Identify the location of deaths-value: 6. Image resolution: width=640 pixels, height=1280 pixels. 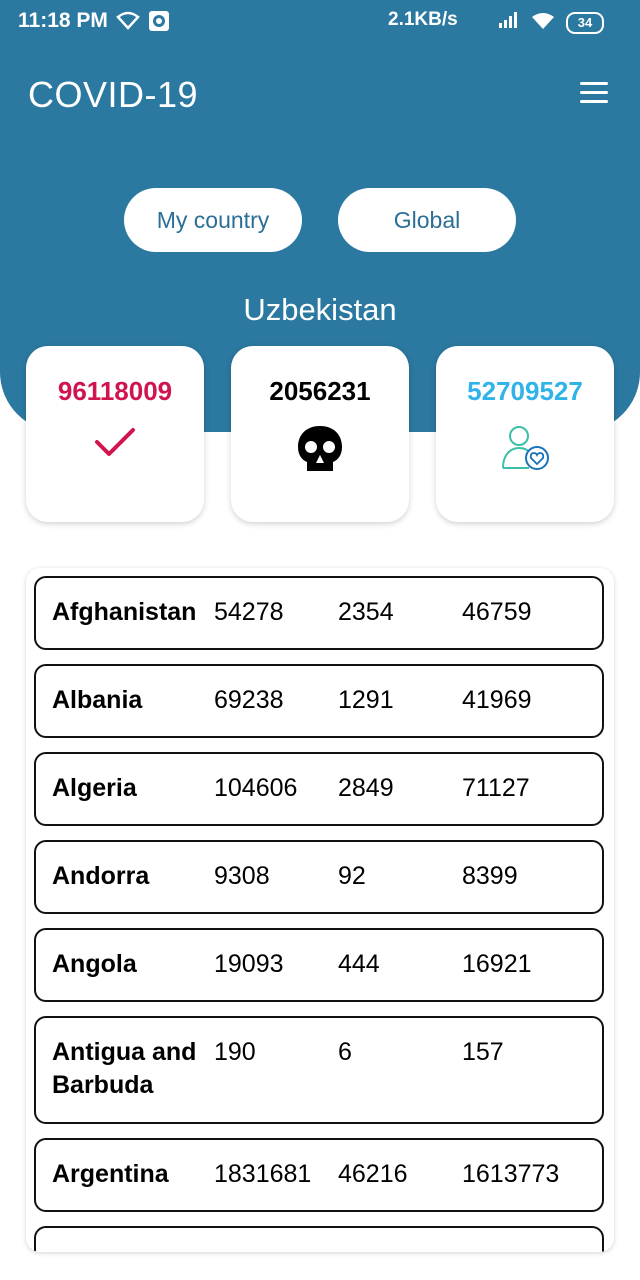
(345, 1052).